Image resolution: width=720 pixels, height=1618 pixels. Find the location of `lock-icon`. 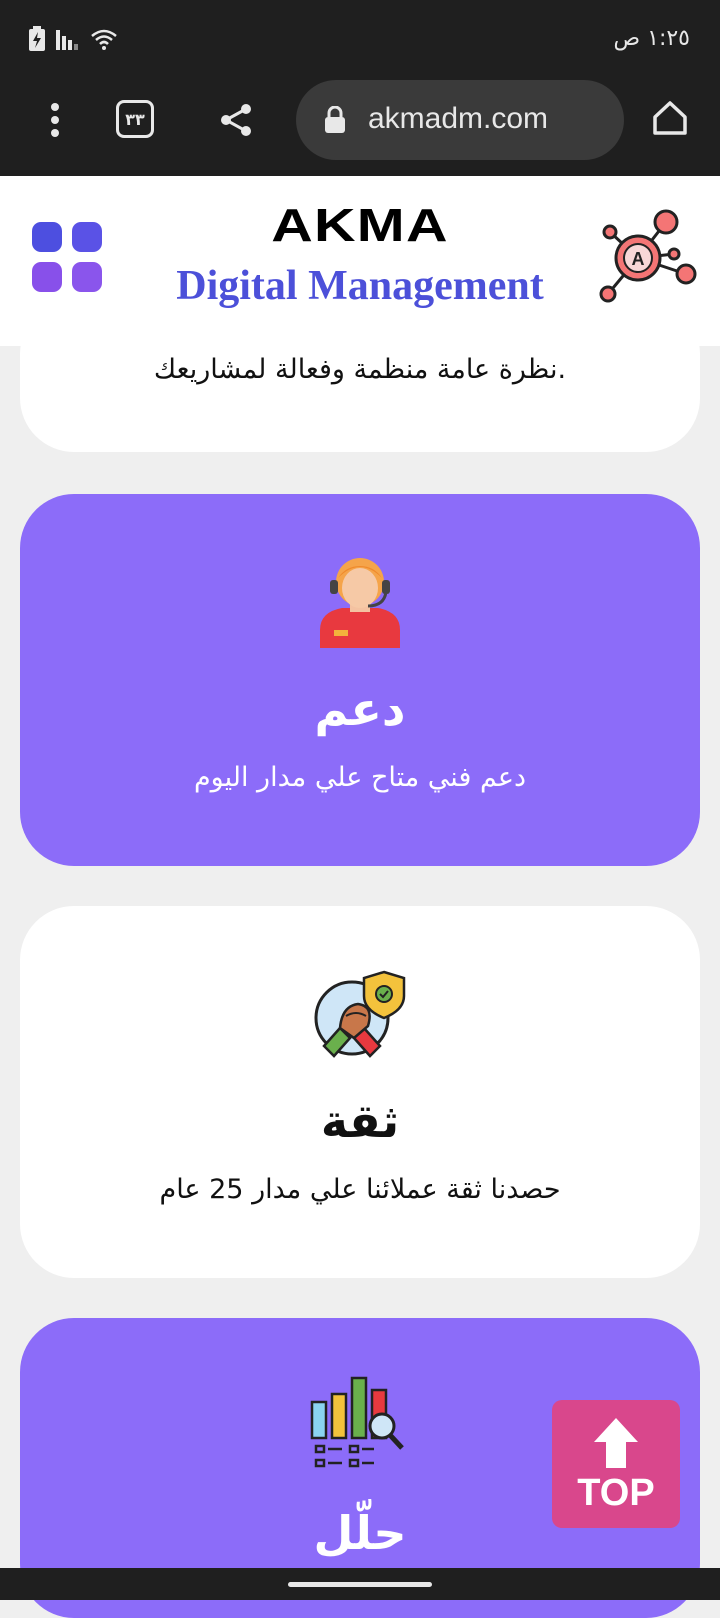

lock-icon is located at coordinates (335, 119).